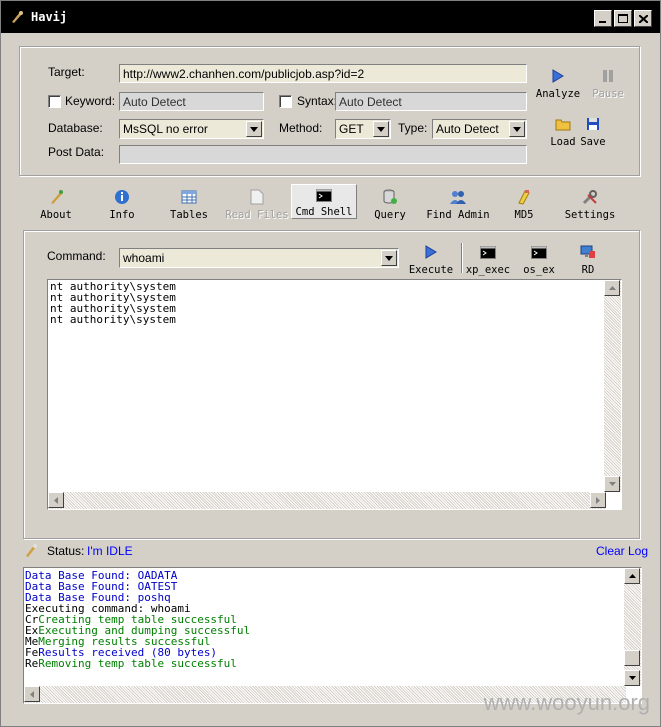 Image resolution: width=661 pixels, height=727 pixels. I want to click on log-line-prefix: Re, so click(32, 663).